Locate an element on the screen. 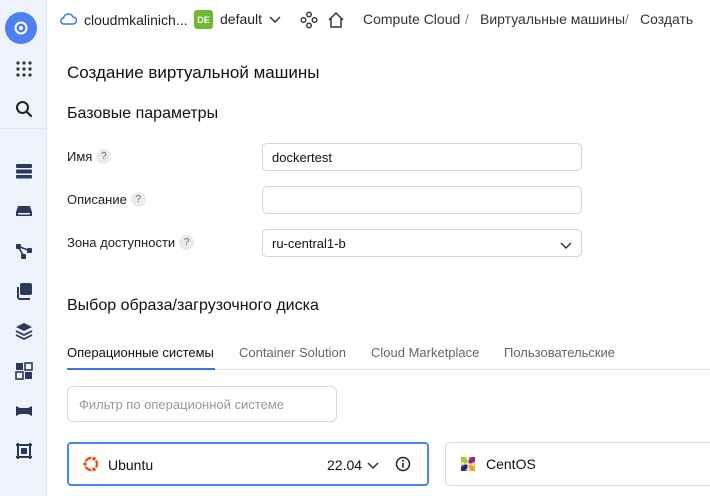 This screenshot has width=710, height=496. description-input is located at coordinates (422, 200).